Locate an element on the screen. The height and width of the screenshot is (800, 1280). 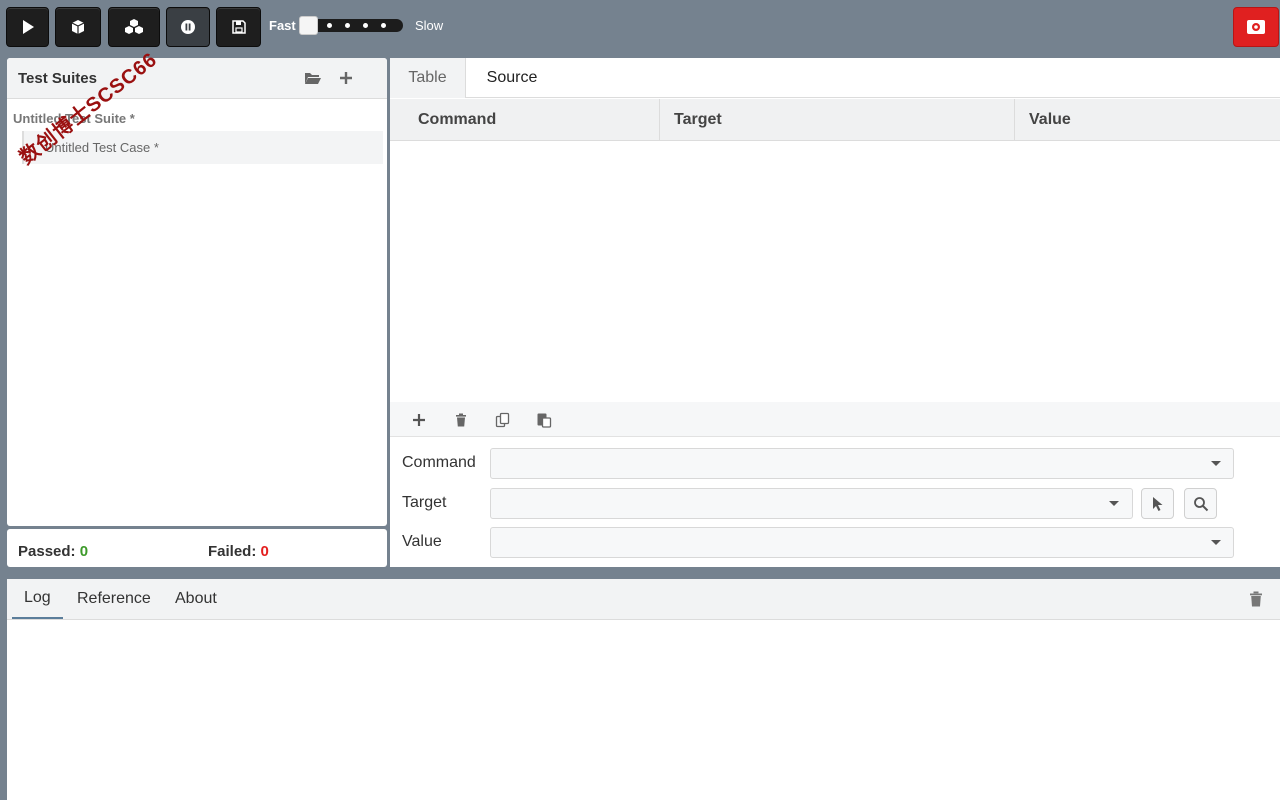
speed-slider-handle is located at coordinates (308, 25).